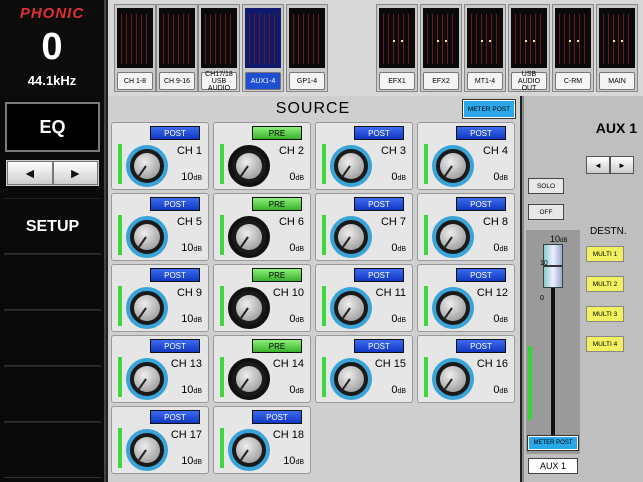 This screenshot has width=643, height=482. What do you see at coordinates (485, 48) in the screenshot?
I see `bank-mt1-4: MT1-4` at bounding box center [485, 48].